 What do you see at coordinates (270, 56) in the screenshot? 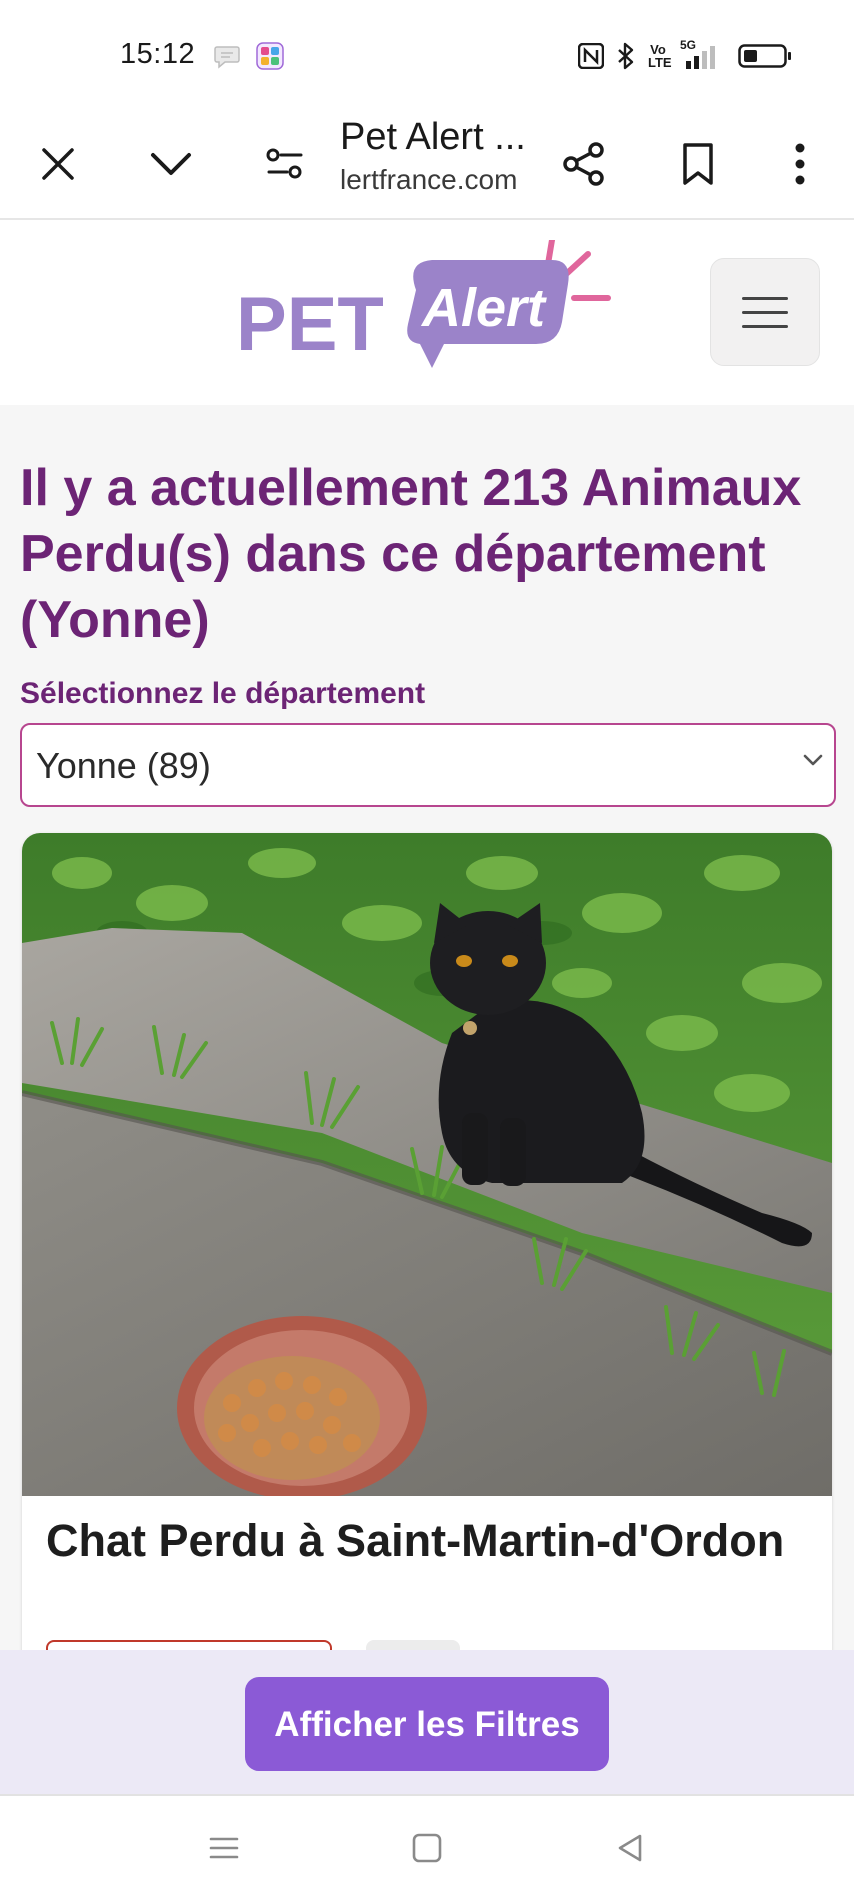
I see `colorful-app-icon` at bounding box center [270, 56].